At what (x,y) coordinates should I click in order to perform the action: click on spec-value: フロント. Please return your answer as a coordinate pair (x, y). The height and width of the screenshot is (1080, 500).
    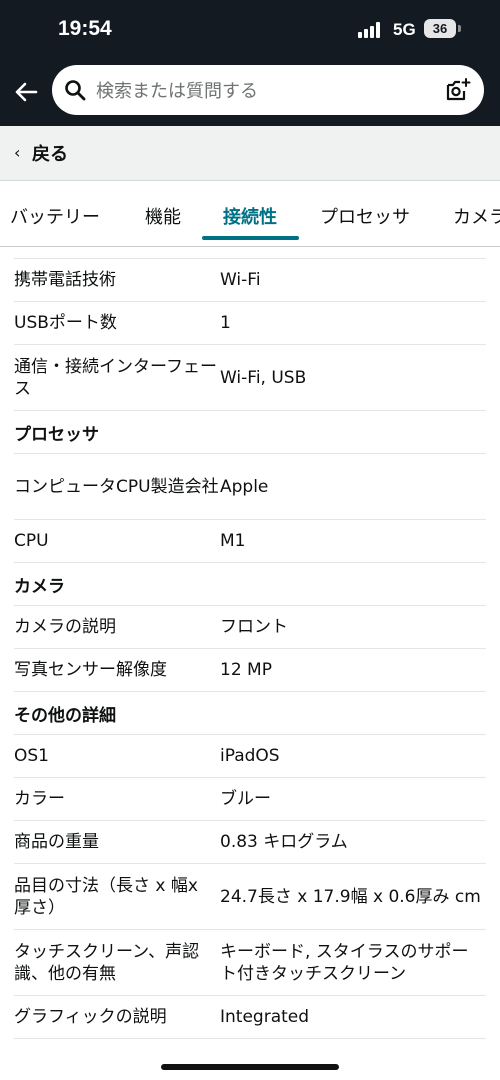
    Looking at the image, I should click on (254, 627).